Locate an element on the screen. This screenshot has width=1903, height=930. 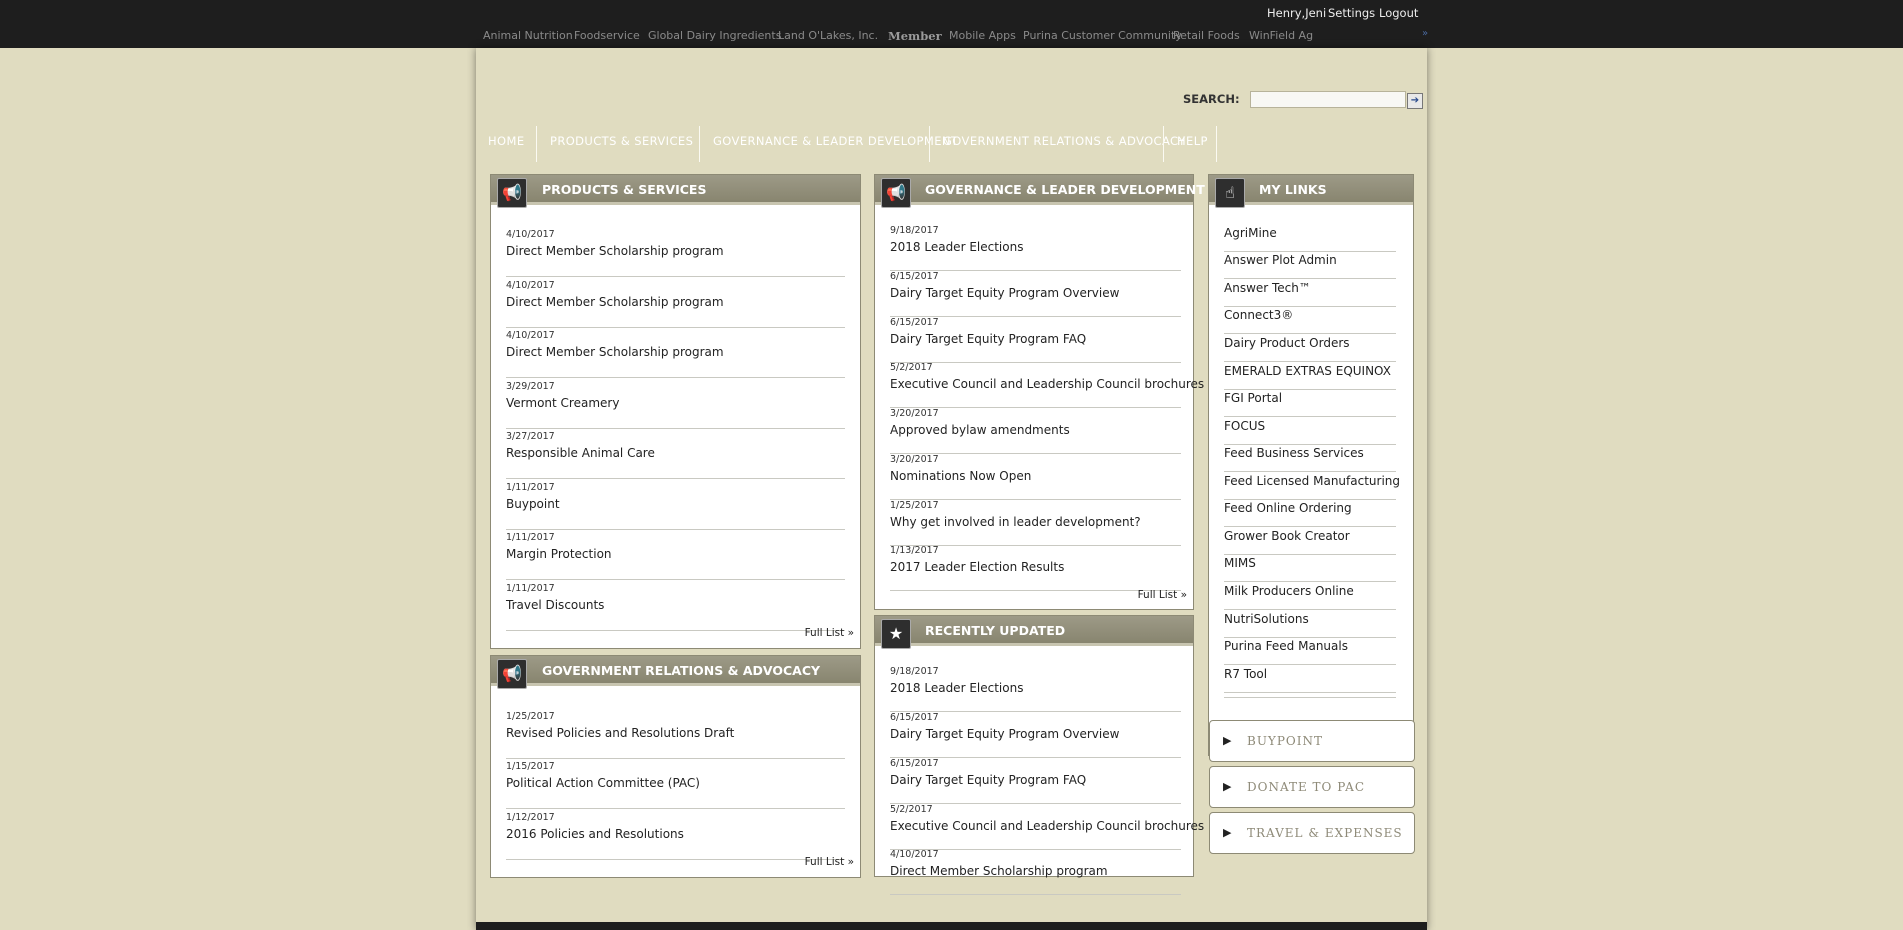
buypoint-button: ▶ BUYPOINT is located at coordinates (1312, 741).